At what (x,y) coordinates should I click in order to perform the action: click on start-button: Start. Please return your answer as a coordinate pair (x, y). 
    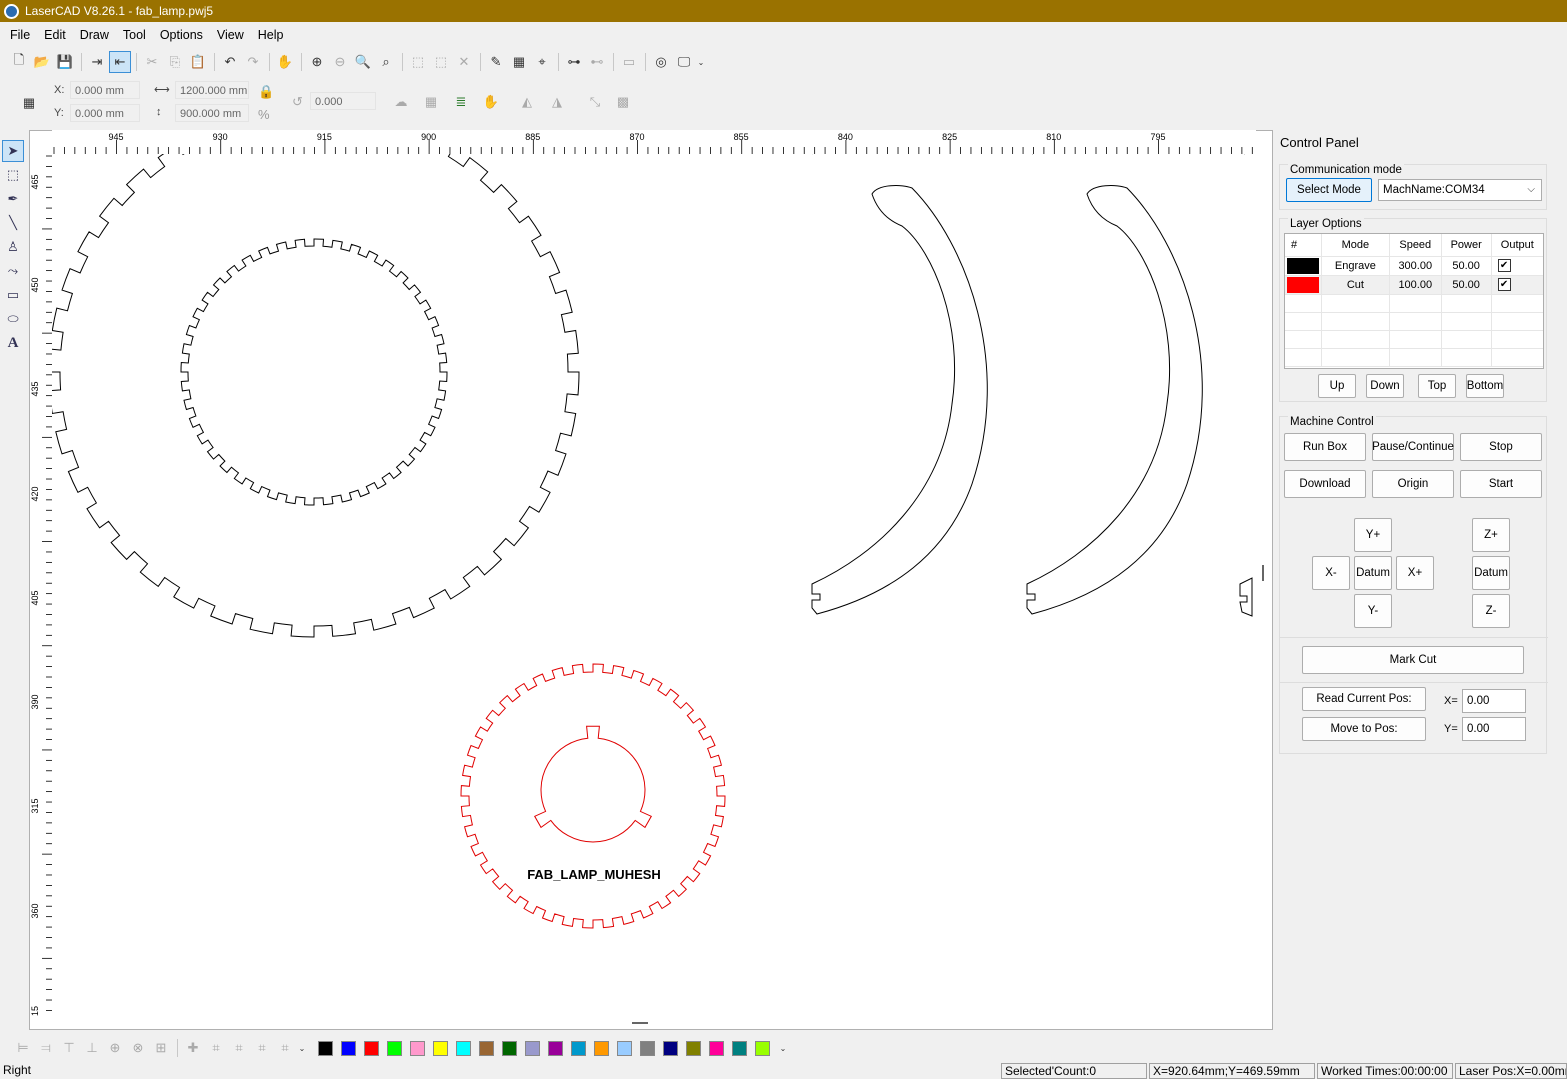
    Looking at the image, I should click on (1501, 484).